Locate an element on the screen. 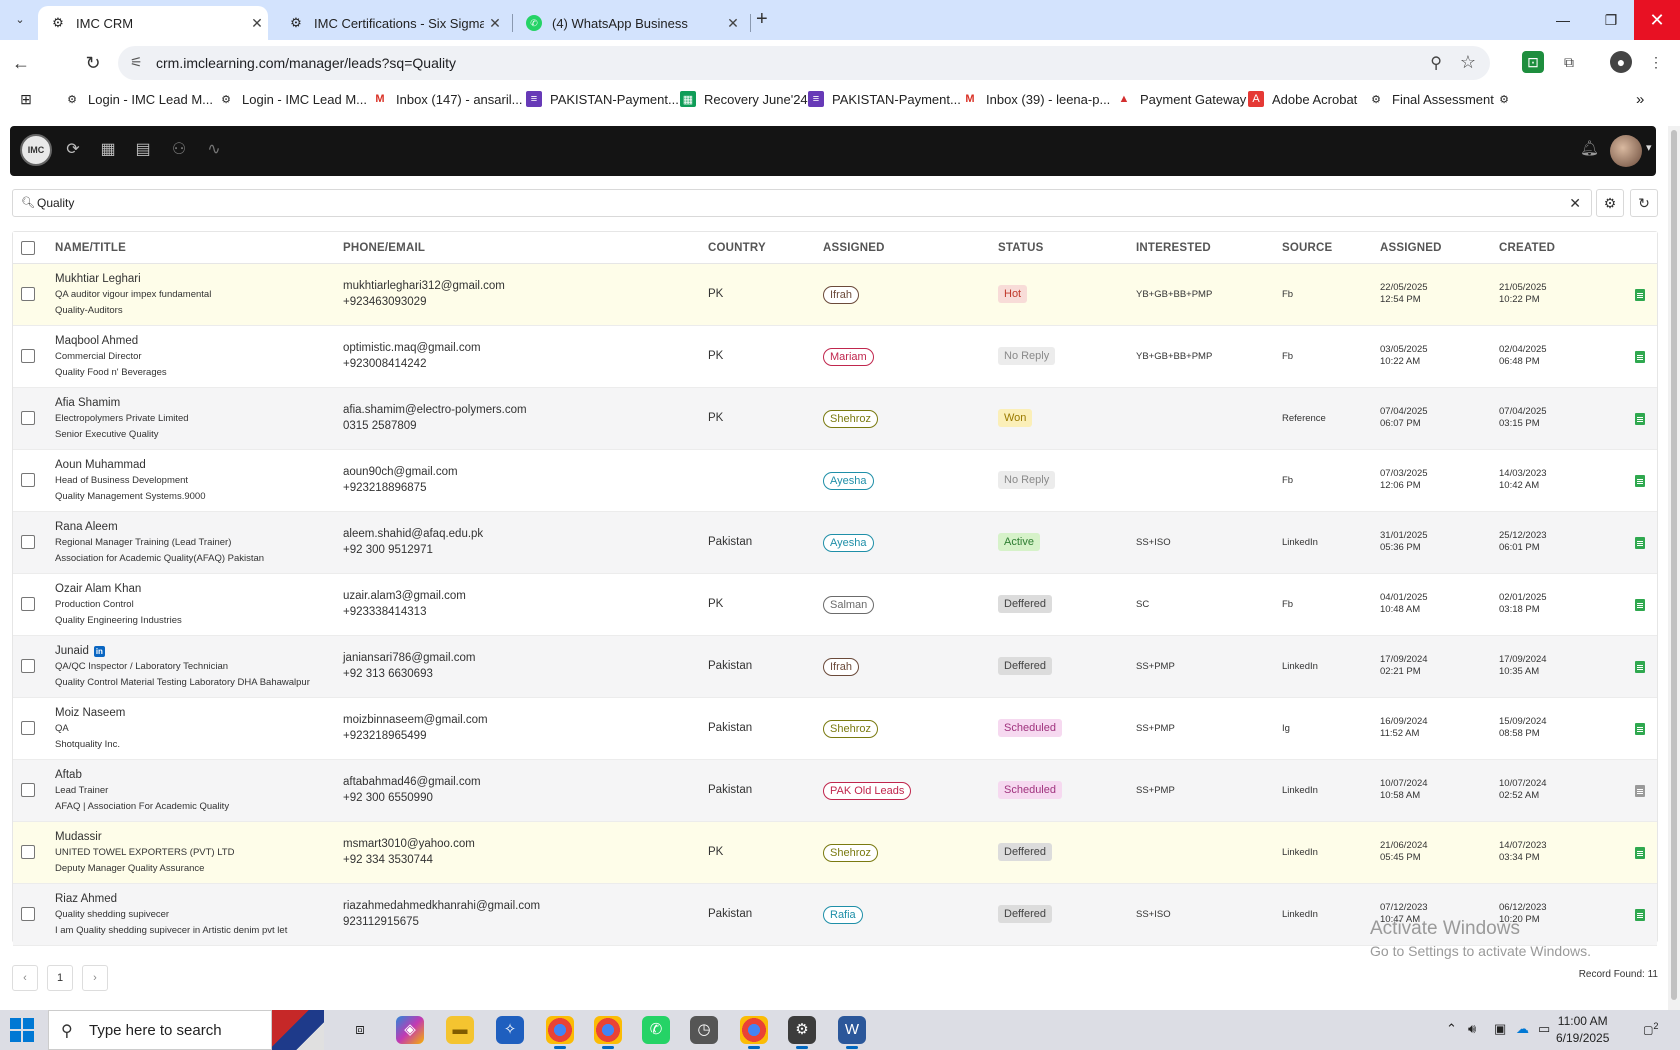 The width and height of the screenshot is (1680, 1050). lead-phone: +92 313 6630693 is located at coordinates (409, 674).